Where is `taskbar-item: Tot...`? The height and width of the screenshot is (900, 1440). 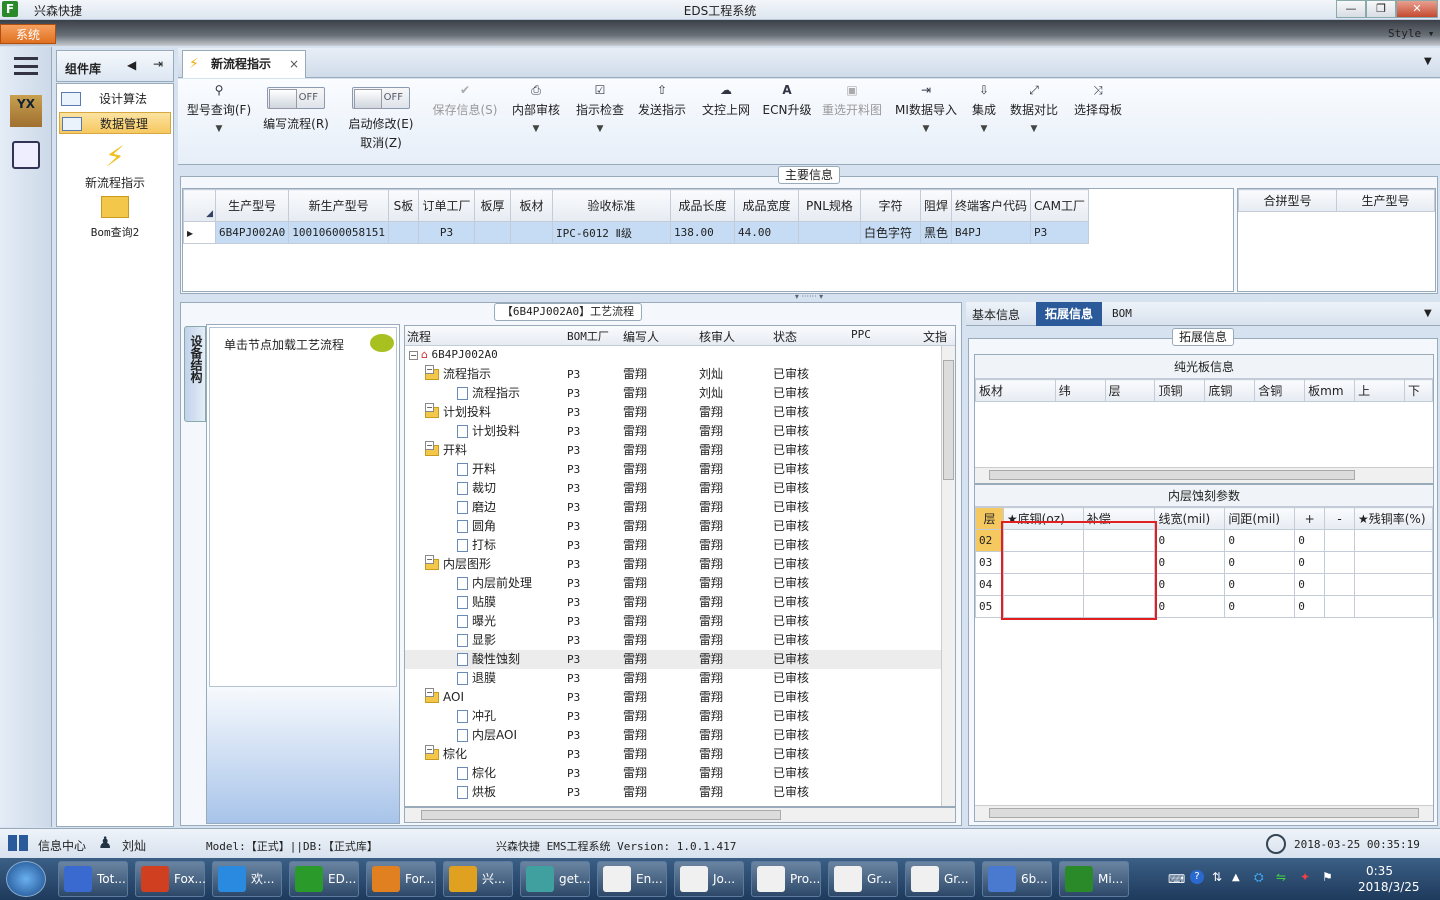
taskbar-item: Tot... is located at coordinates (93, 879).